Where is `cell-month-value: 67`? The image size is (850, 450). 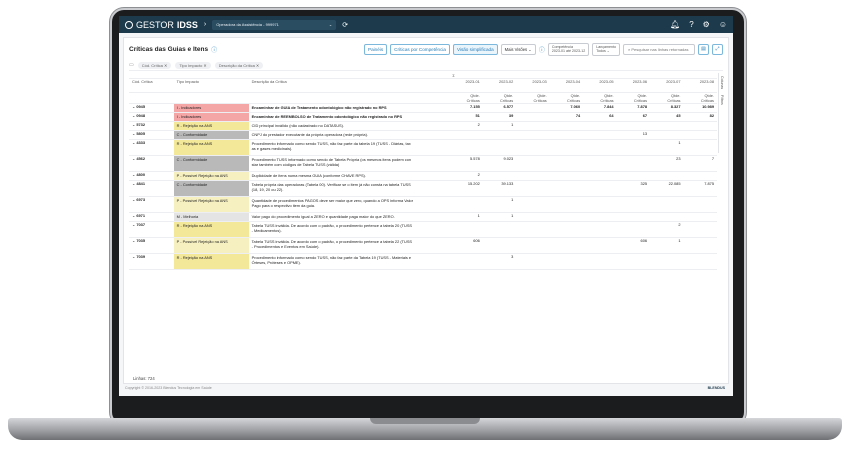 cell-month-value: 67 is located at coordinates (633, 117).